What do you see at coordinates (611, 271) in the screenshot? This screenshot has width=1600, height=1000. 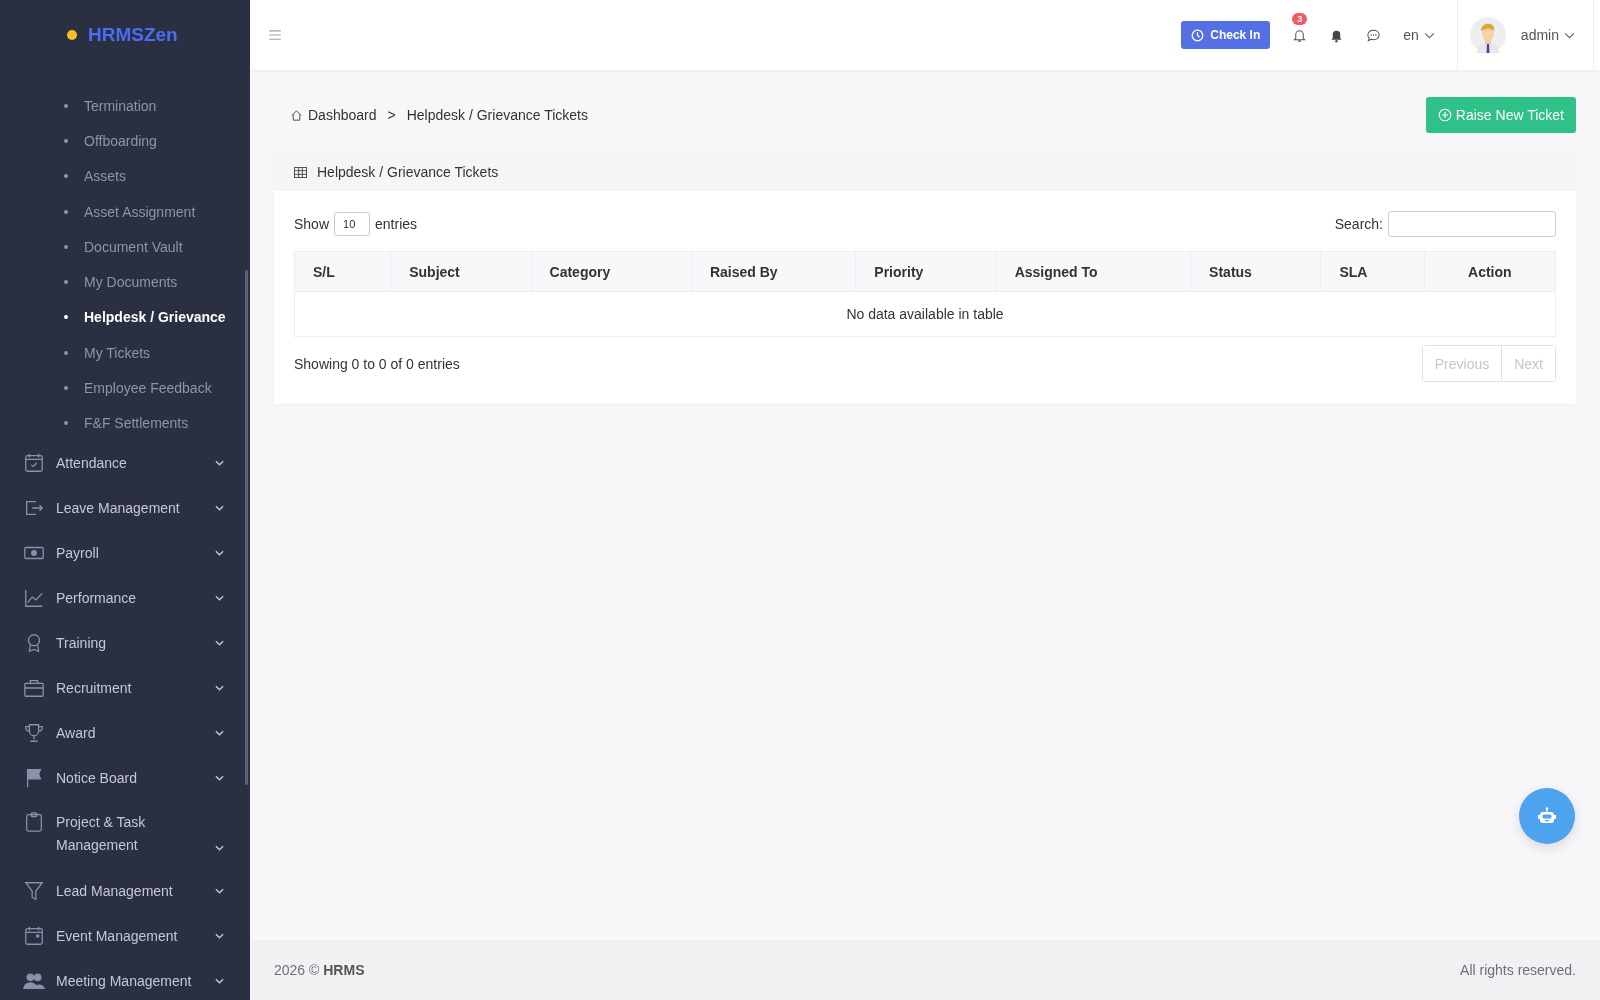 I see `column-header: Category` at bounding box center [611, 271].